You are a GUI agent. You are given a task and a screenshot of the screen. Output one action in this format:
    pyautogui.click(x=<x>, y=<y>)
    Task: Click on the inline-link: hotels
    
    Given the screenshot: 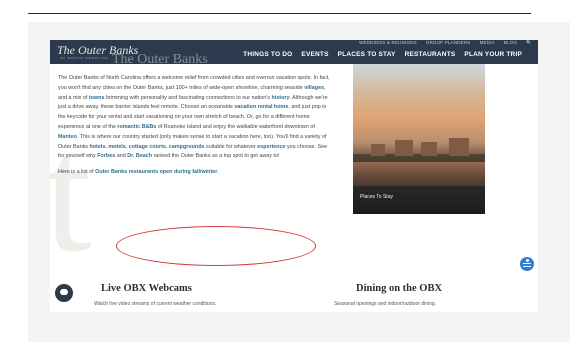 What is the action you would take?
    pyautogui.click(x=97, y=147)
    